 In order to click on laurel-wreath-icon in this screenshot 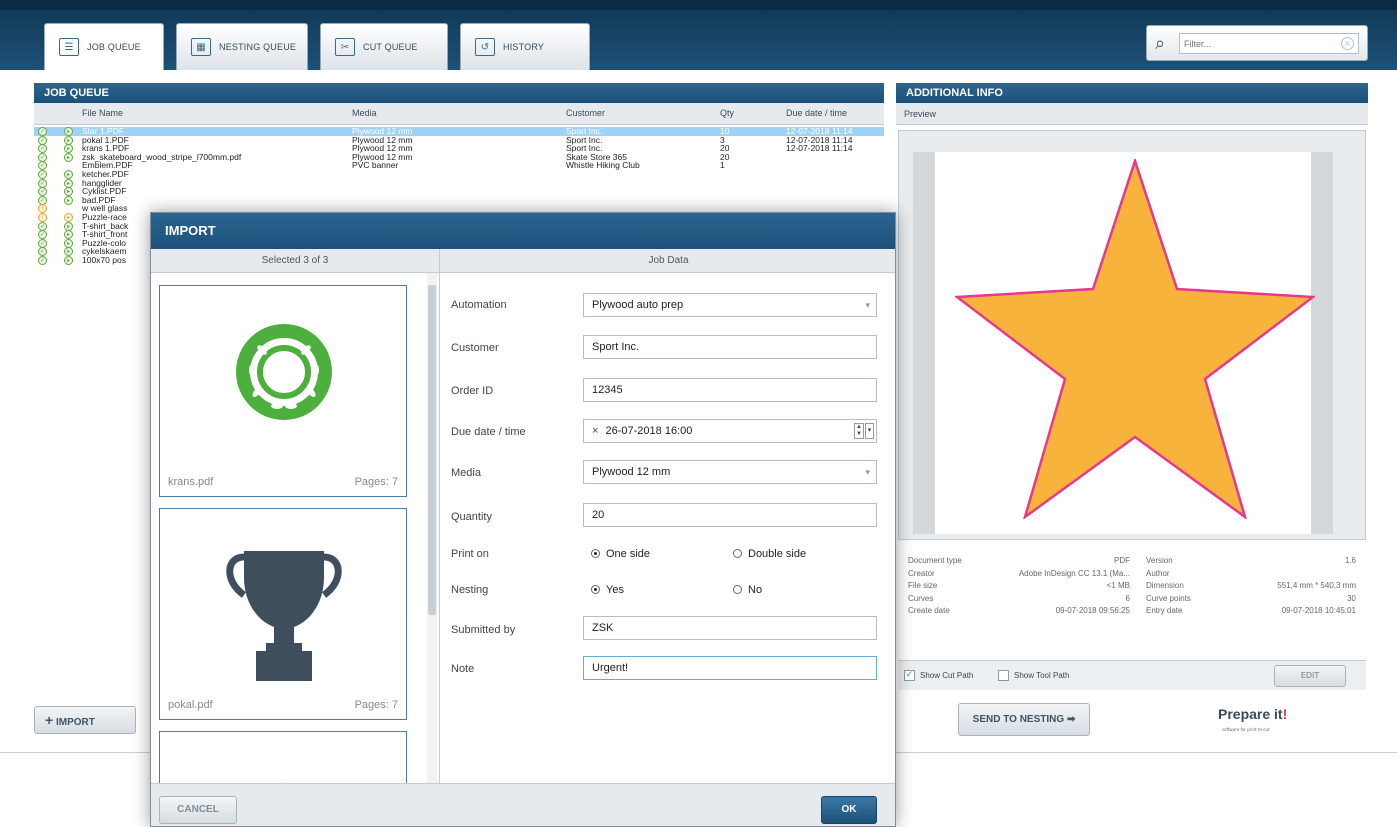, I will do `click(284, 372)`.